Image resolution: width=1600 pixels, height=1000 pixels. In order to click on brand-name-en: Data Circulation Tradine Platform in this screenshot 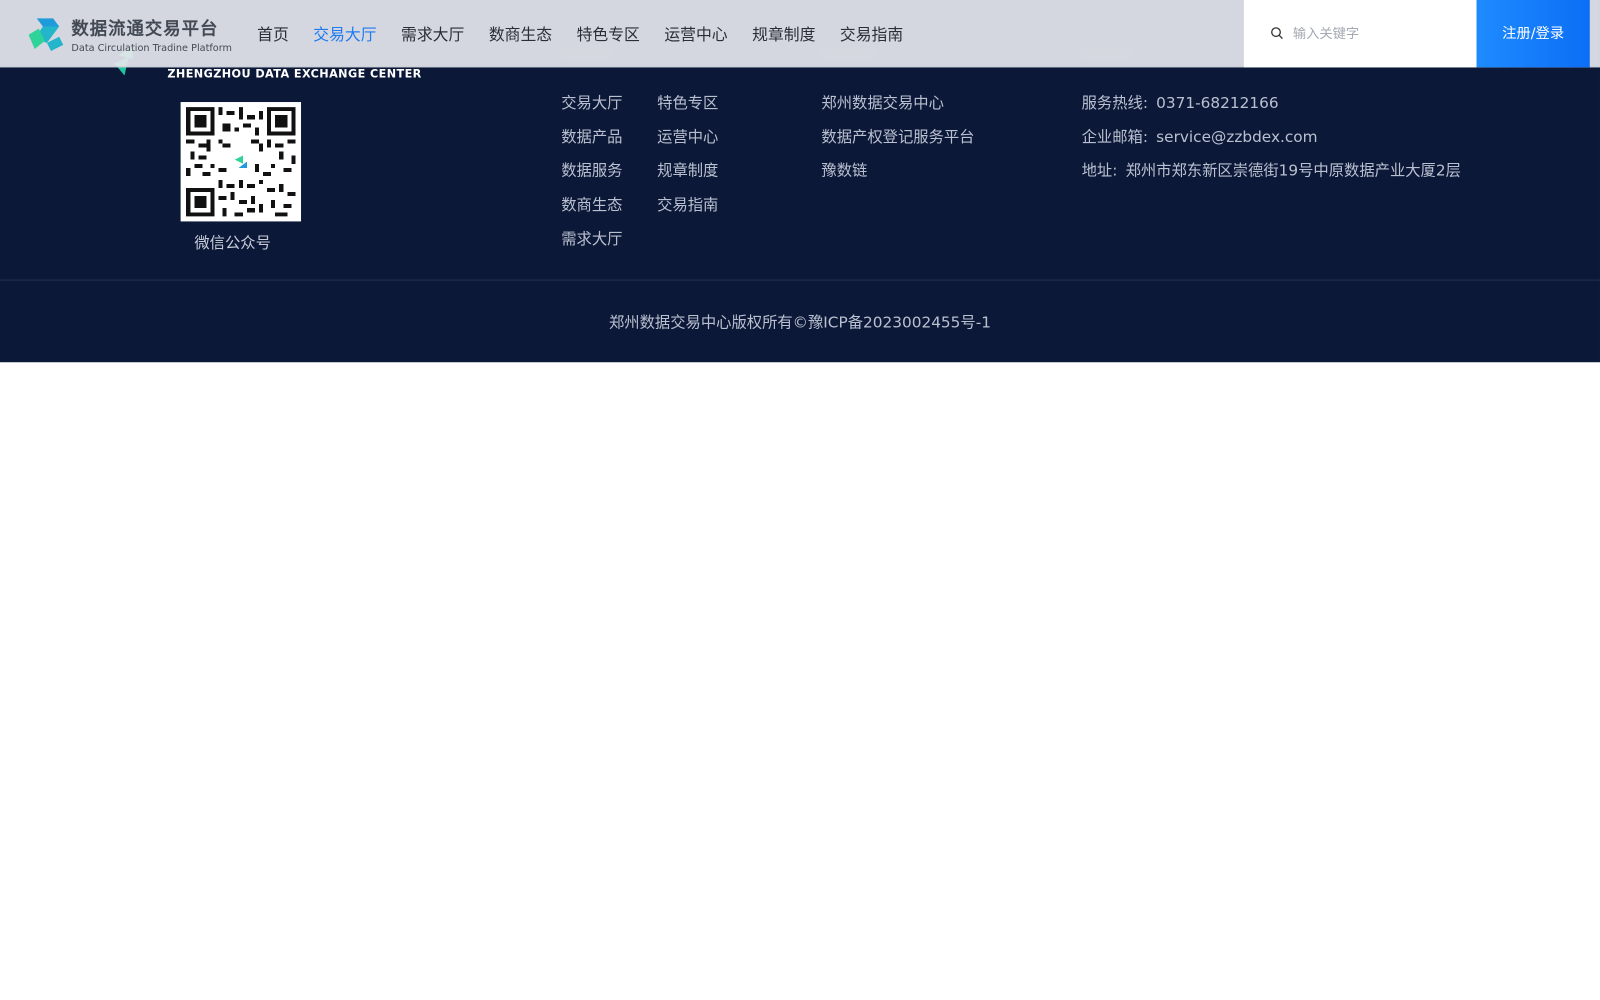, I will do `click(151, 48)`.